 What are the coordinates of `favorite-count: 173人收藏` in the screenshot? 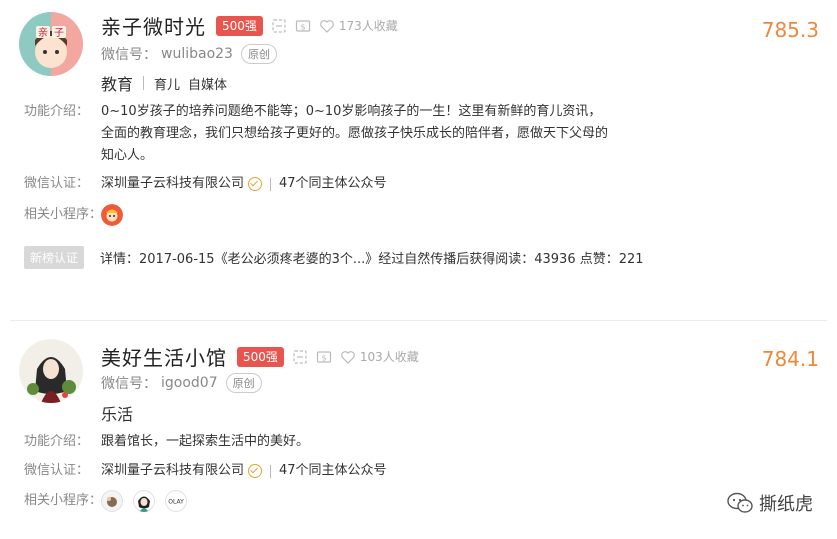 It's located at (368, 26).